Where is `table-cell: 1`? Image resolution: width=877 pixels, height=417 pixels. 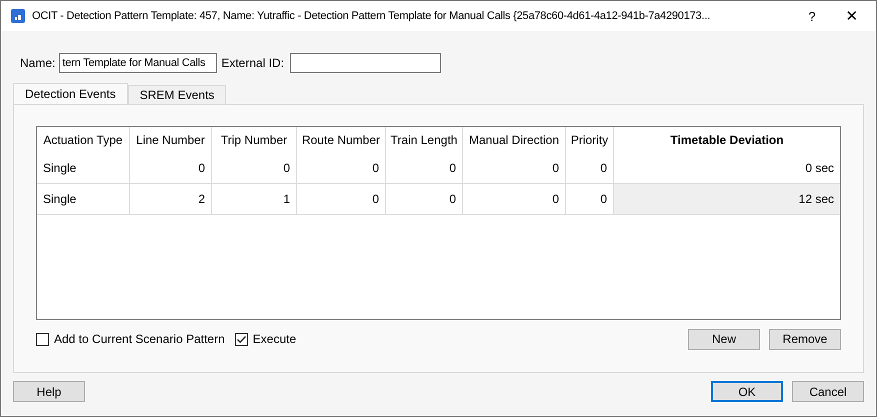 table-cell: 1 is located at coordinates (254, 199).